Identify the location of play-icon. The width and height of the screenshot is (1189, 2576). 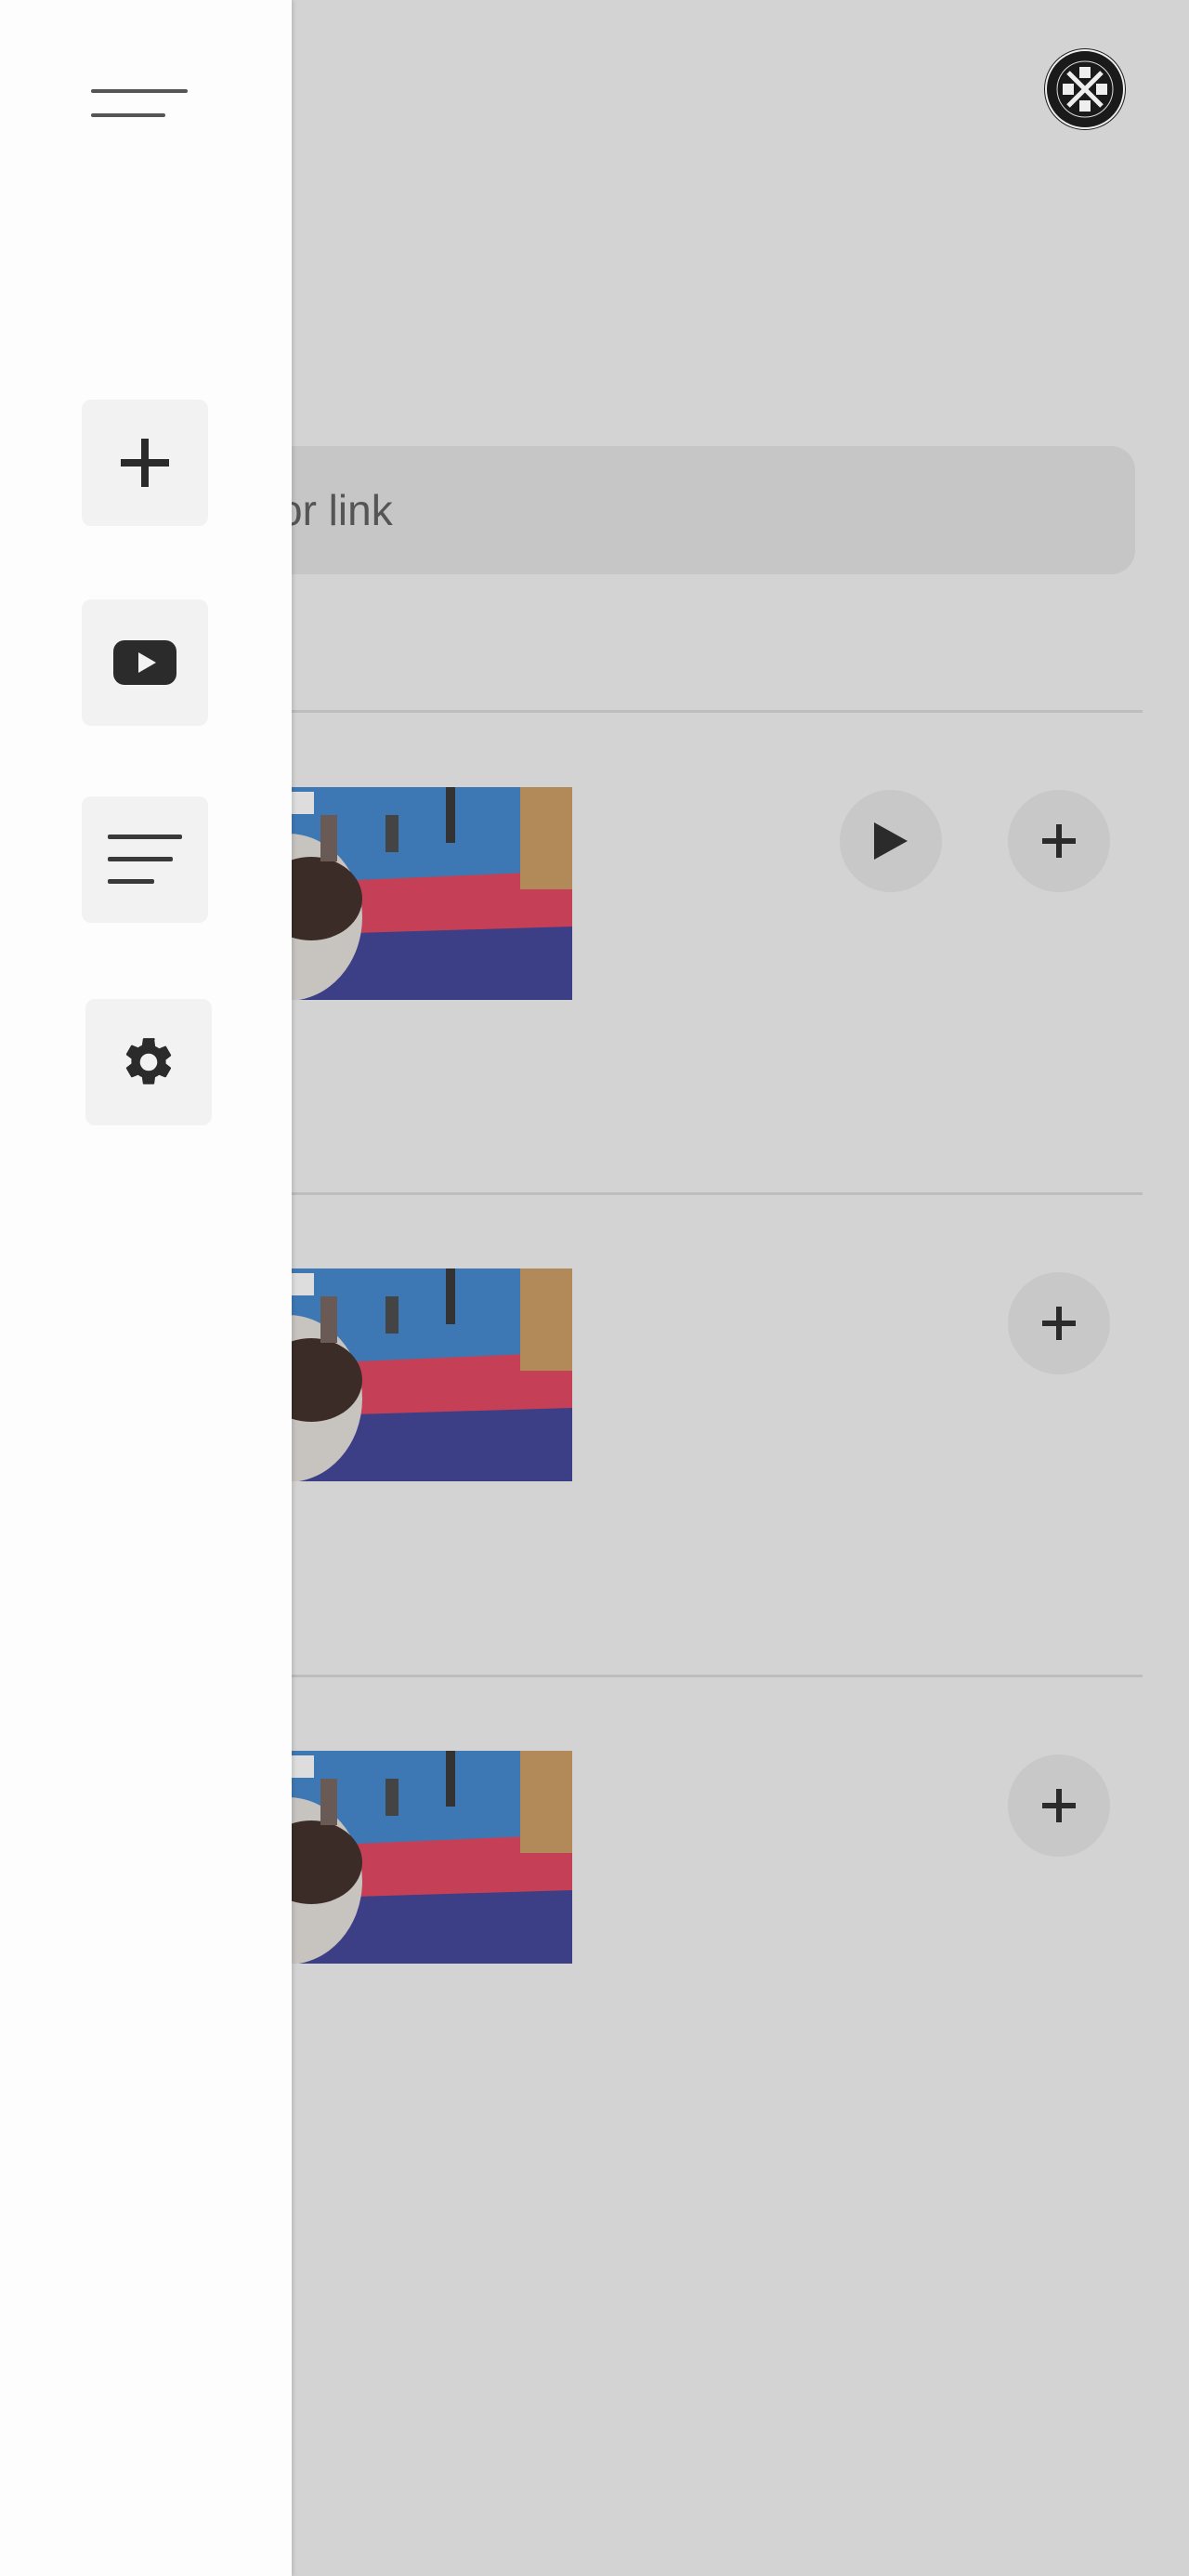
(891, 841).